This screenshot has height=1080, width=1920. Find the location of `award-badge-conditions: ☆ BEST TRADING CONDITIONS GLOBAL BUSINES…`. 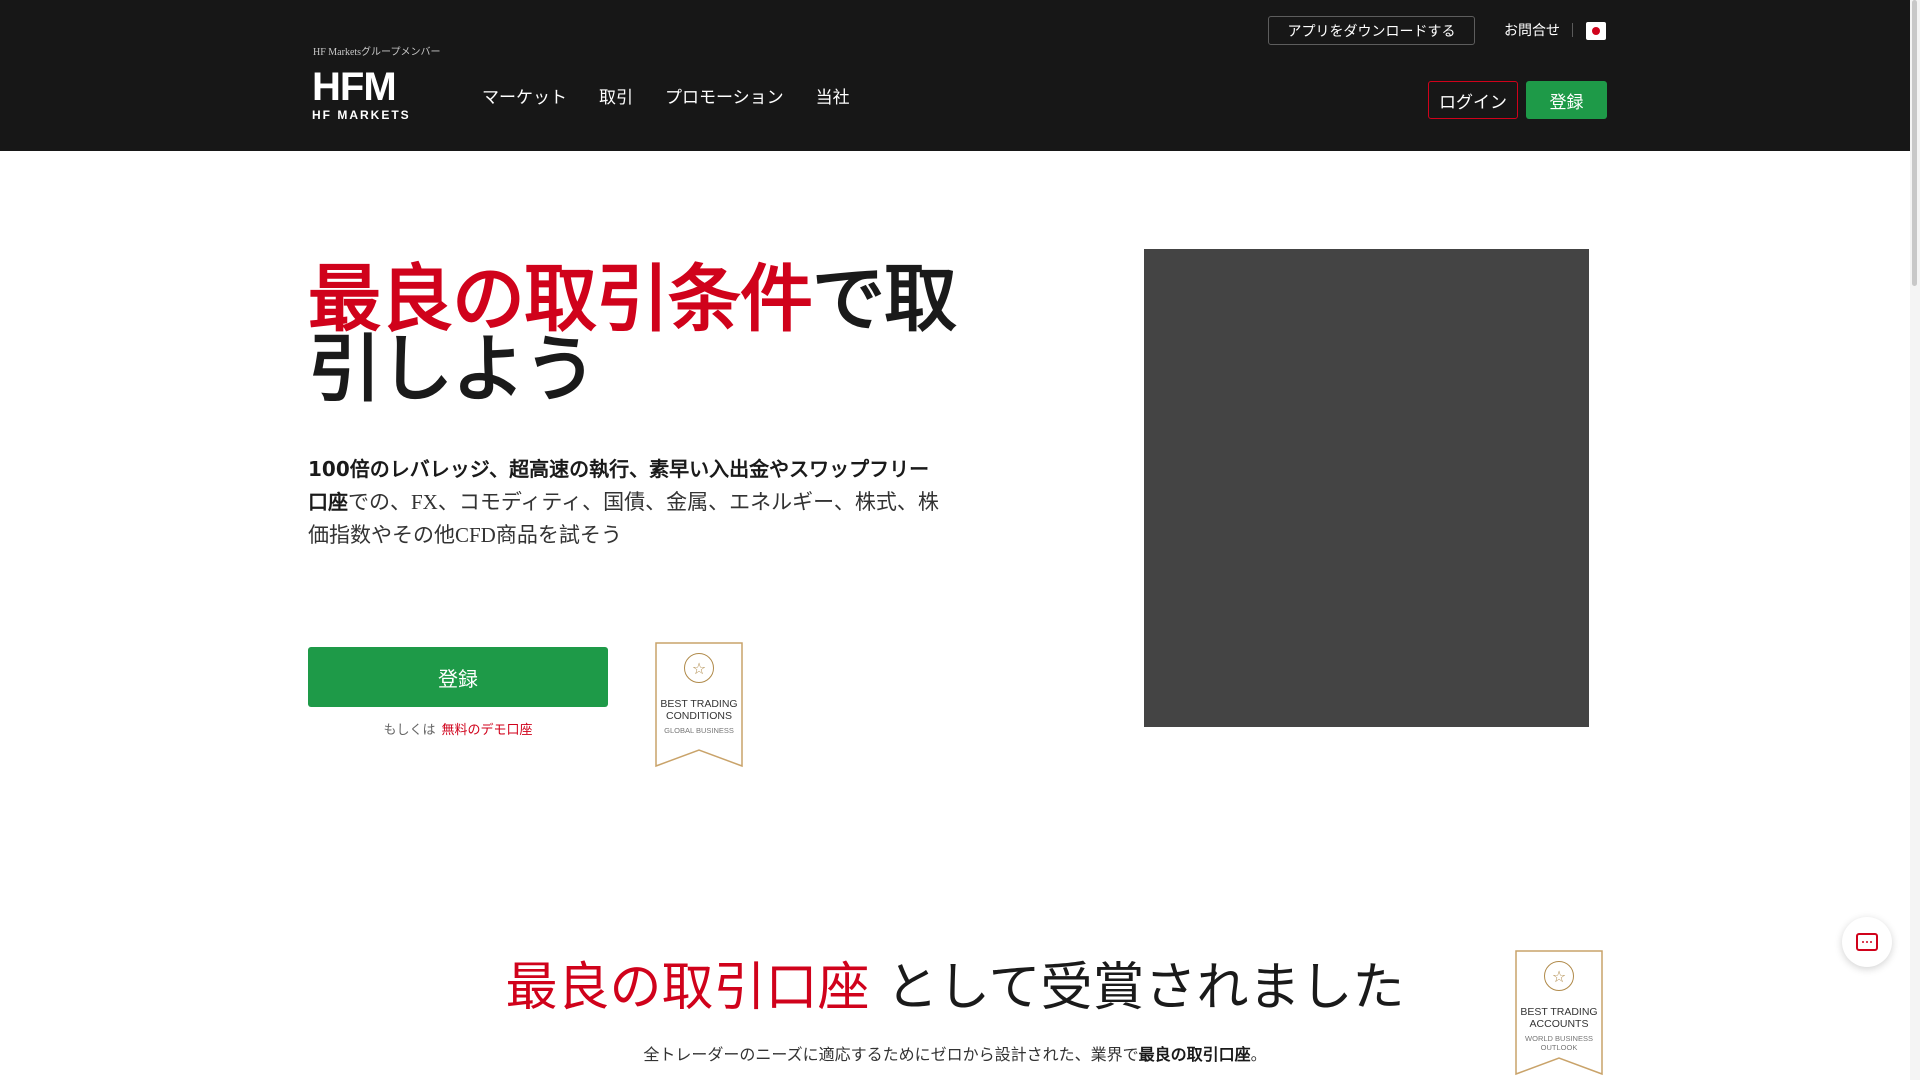

award-badge-conditions: ☆ BEST TRADING CONDITIONS GLOBAL BUSINES… is located at coordinates (699, 705).